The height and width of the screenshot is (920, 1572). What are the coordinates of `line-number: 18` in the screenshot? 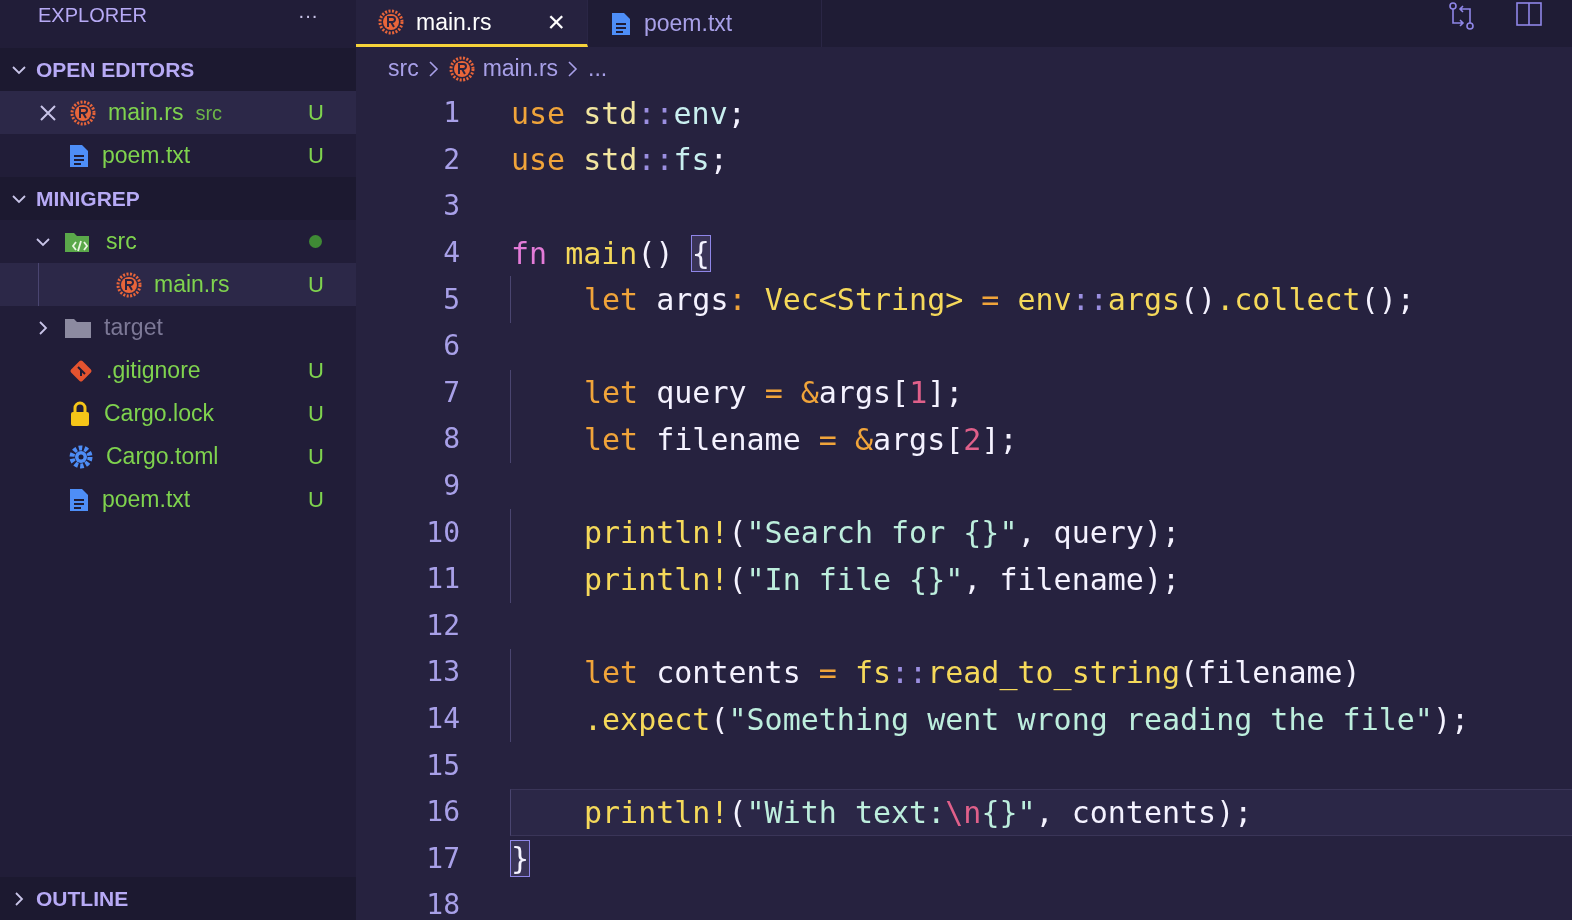 It's located at (442, 903).